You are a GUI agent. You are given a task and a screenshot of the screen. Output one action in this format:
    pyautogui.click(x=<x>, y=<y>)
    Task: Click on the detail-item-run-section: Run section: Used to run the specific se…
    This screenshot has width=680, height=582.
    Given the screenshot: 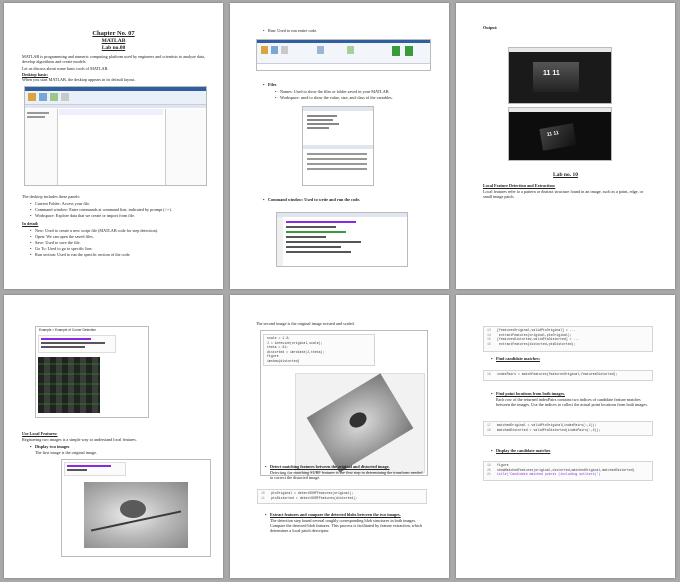 What is the action you would take?
    pyautogui.click(x=80, y=254)
    